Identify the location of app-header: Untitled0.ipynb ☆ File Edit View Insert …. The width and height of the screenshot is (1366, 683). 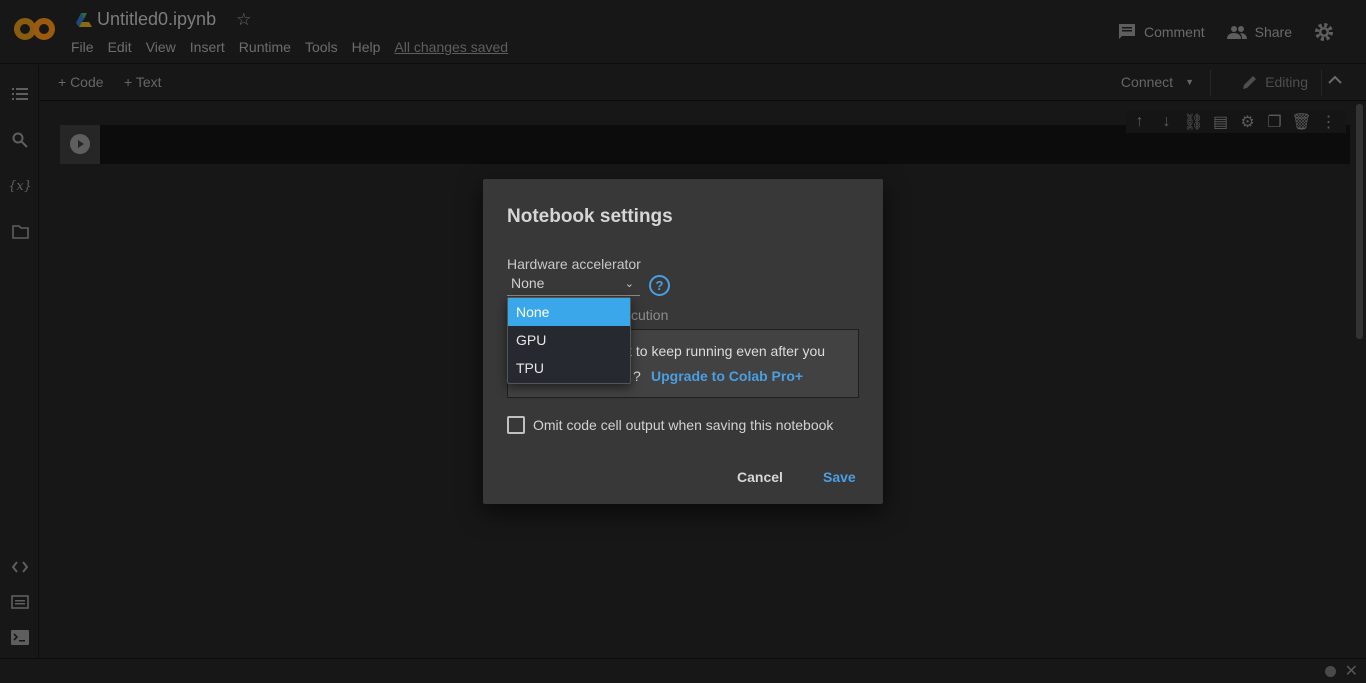
(683, 32).